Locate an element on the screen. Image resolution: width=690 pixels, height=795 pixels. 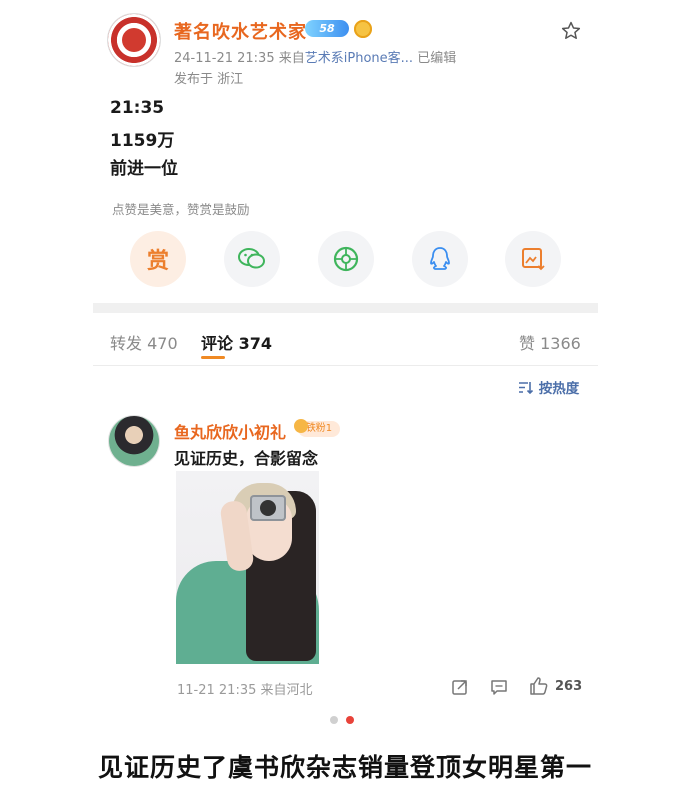
comment-image is located at coordinates (247, 567).